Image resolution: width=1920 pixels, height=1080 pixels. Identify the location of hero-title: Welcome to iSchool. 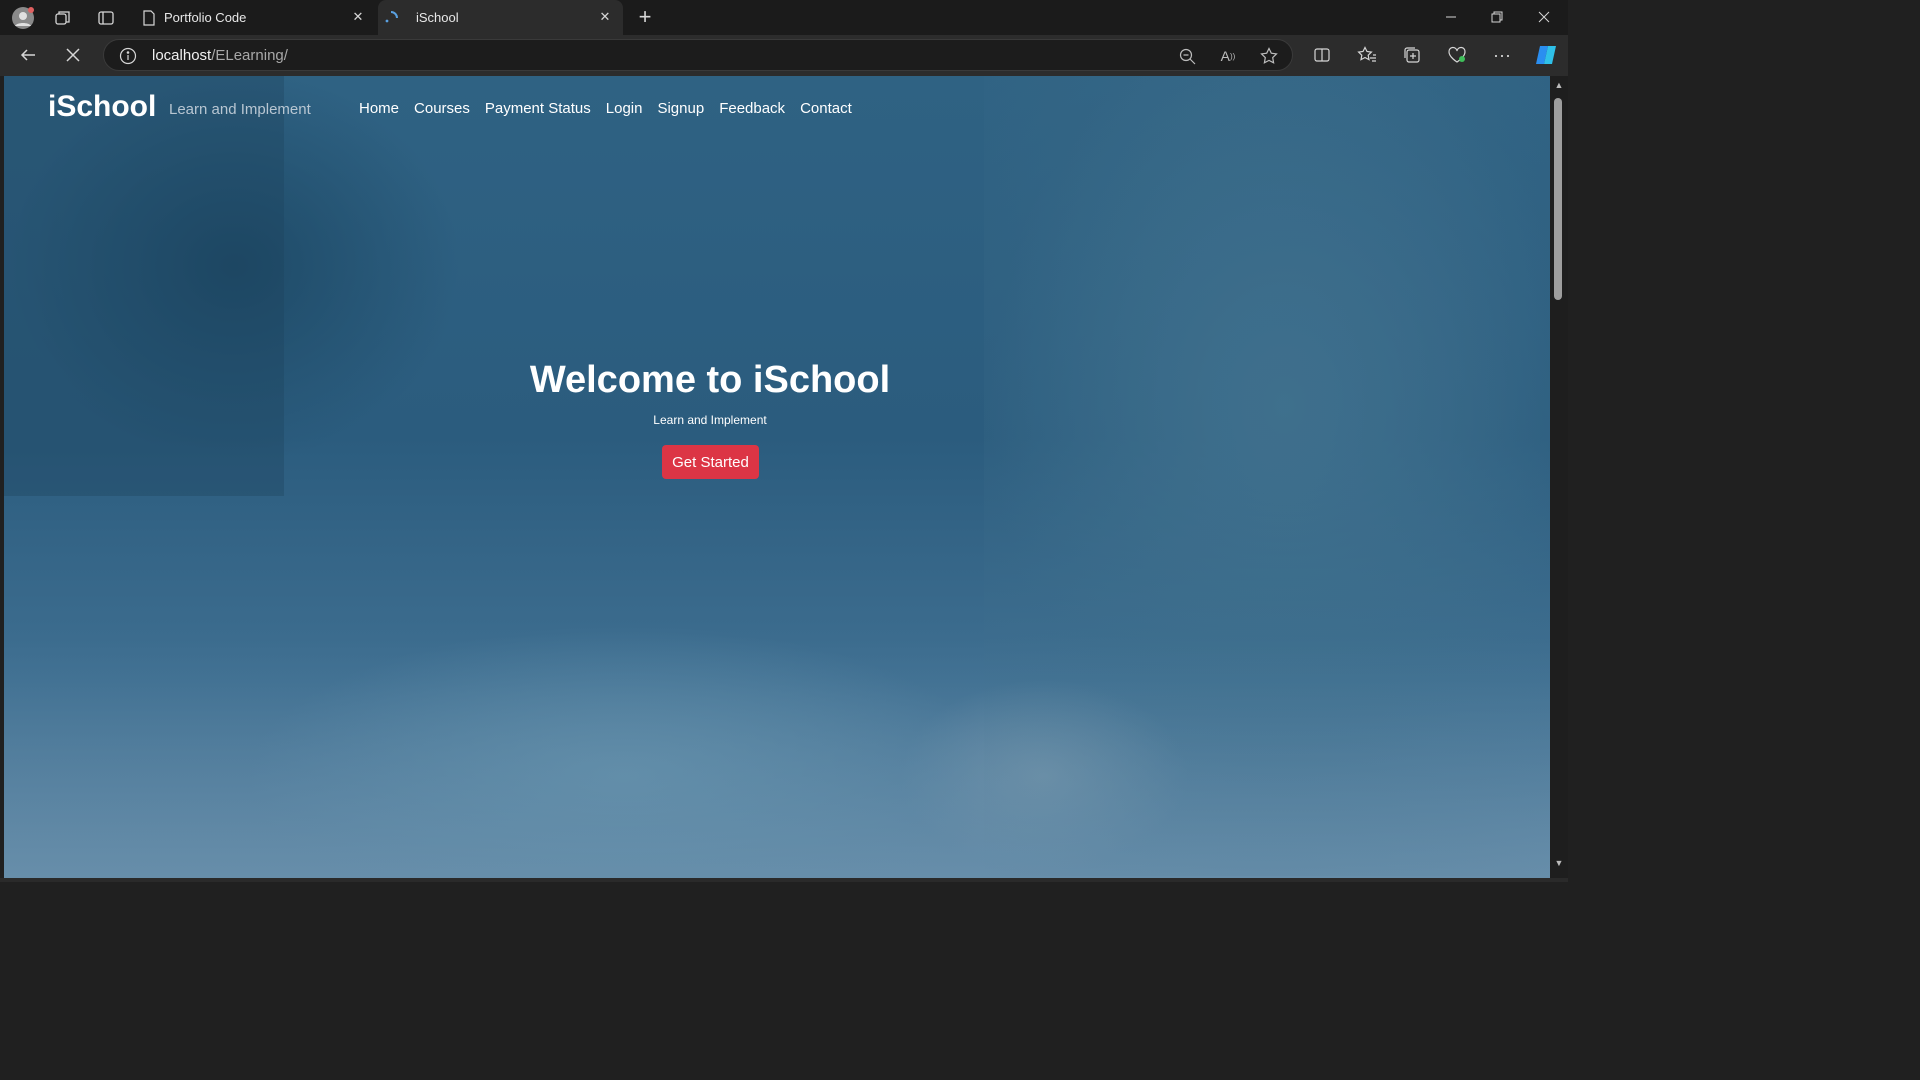
(710, 380).